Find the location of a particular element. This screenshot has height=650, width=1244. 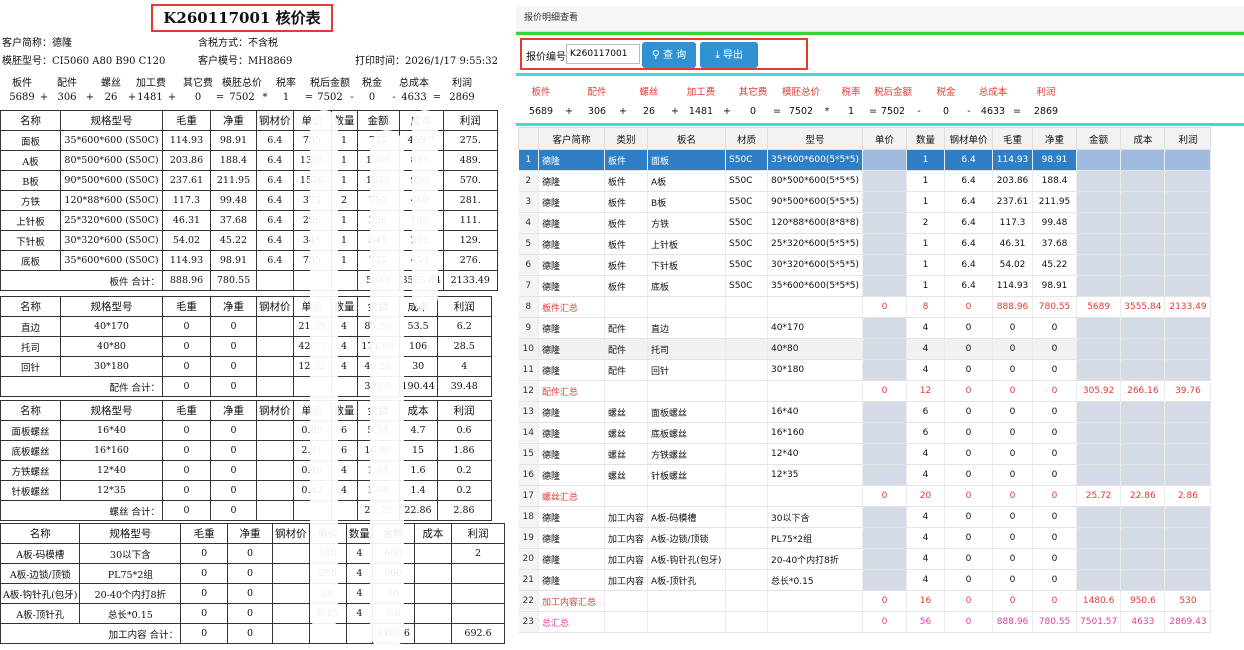

spec-label: 模胚型号： is located at coordinates (27, 61).